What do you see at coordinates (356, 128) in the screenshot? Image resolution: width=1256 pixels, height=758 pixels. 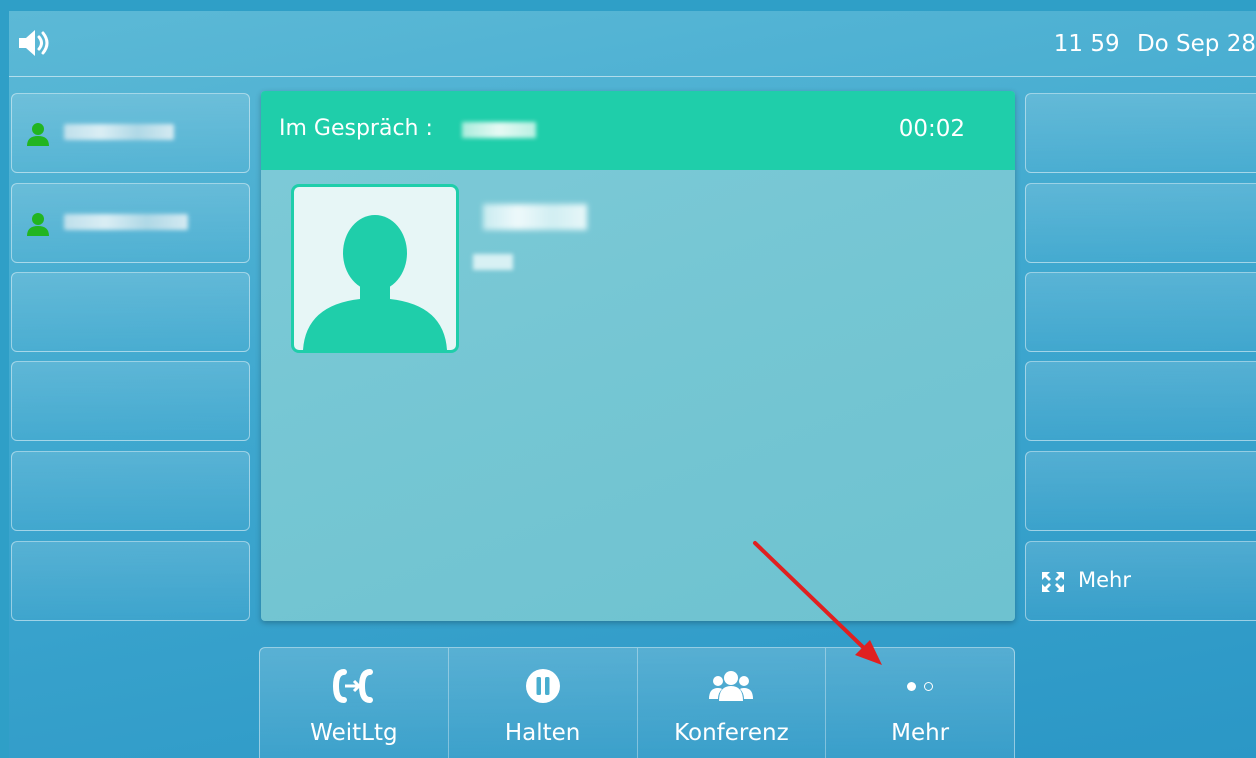 I see `call-status: Im Gespräch :` at bounding box center [356, 128].